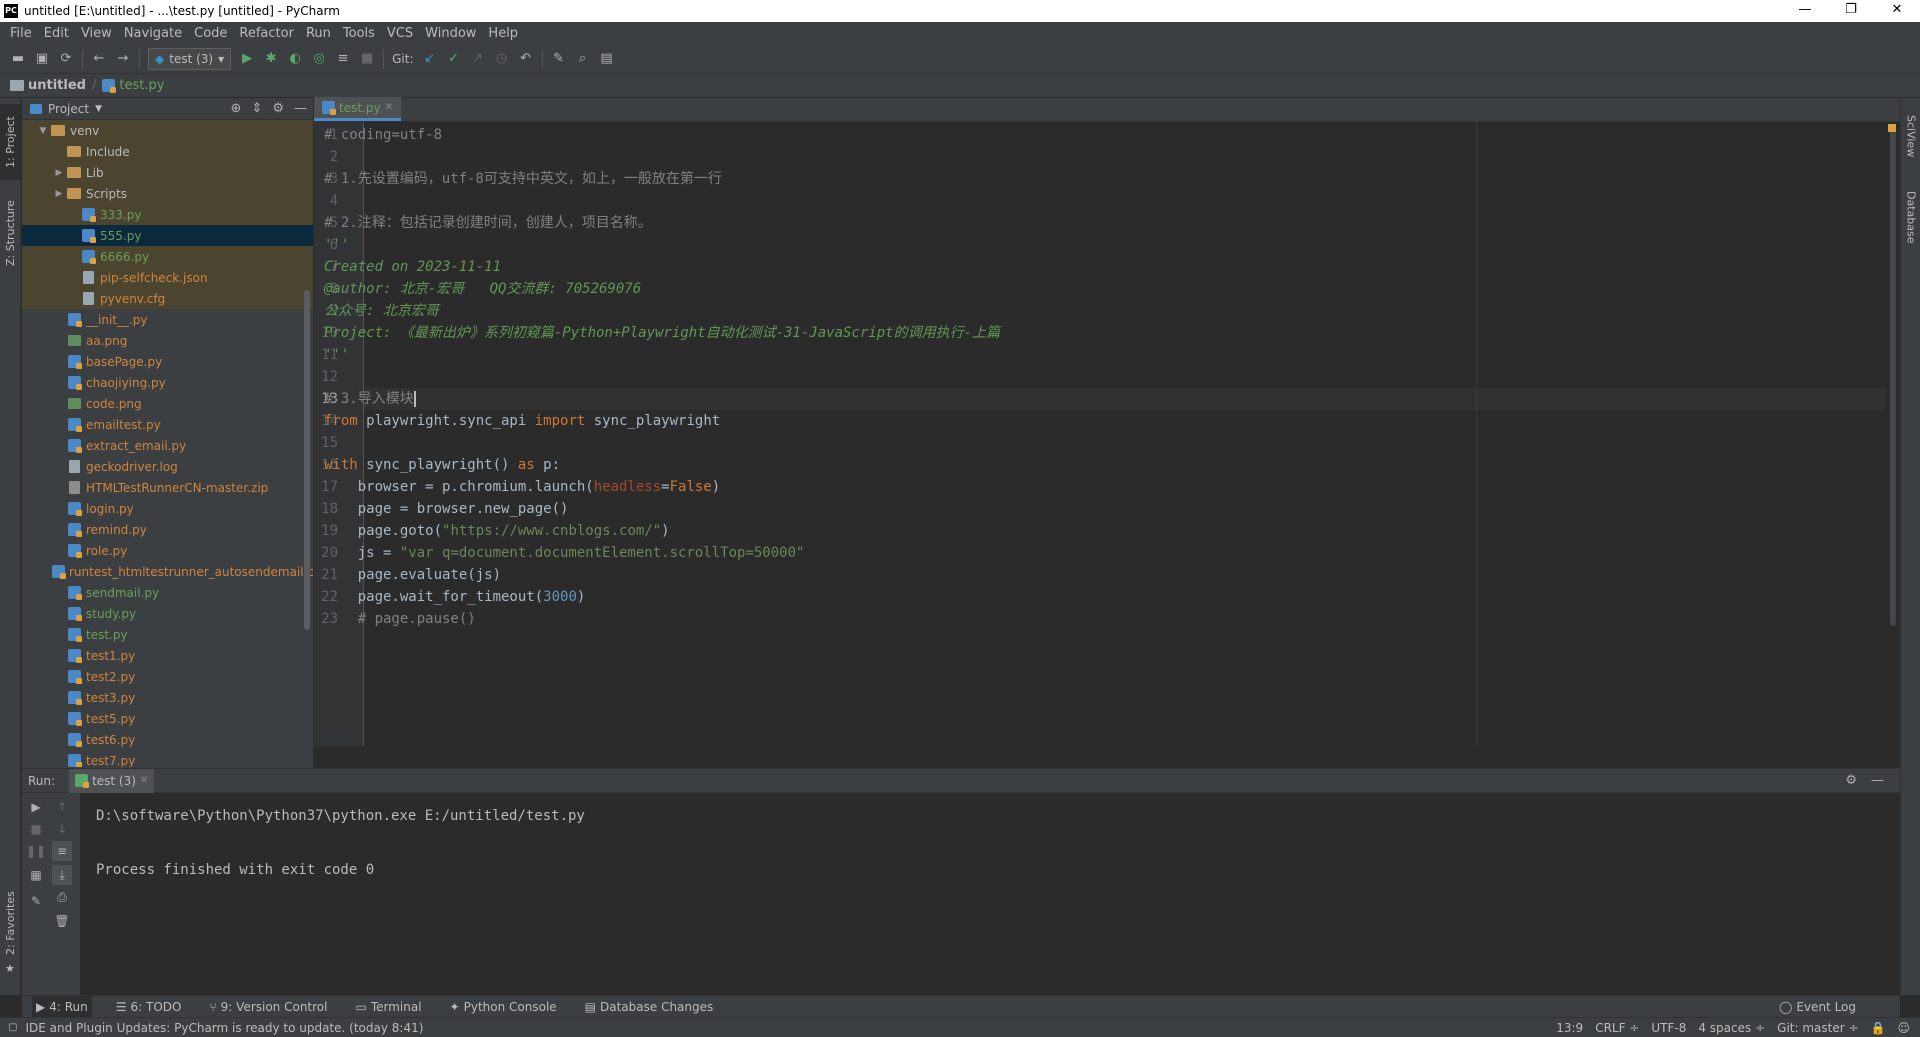  What do you see at coordinates (1668, 1028) in the screenshot?
I see `file-encoding: UTF-8` at bounding box center [1668, 1028].